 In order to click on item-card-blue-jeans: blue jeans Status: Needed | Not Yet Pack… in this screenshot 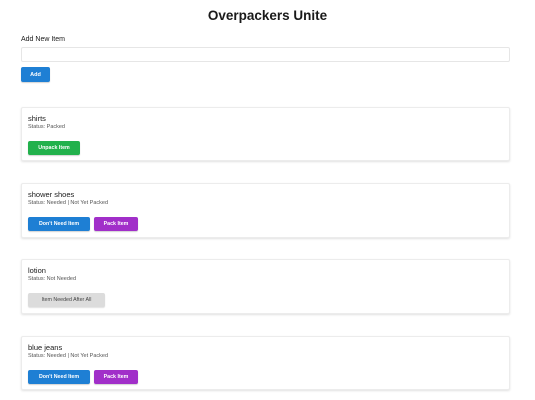, I will do `click(265, 363)`.